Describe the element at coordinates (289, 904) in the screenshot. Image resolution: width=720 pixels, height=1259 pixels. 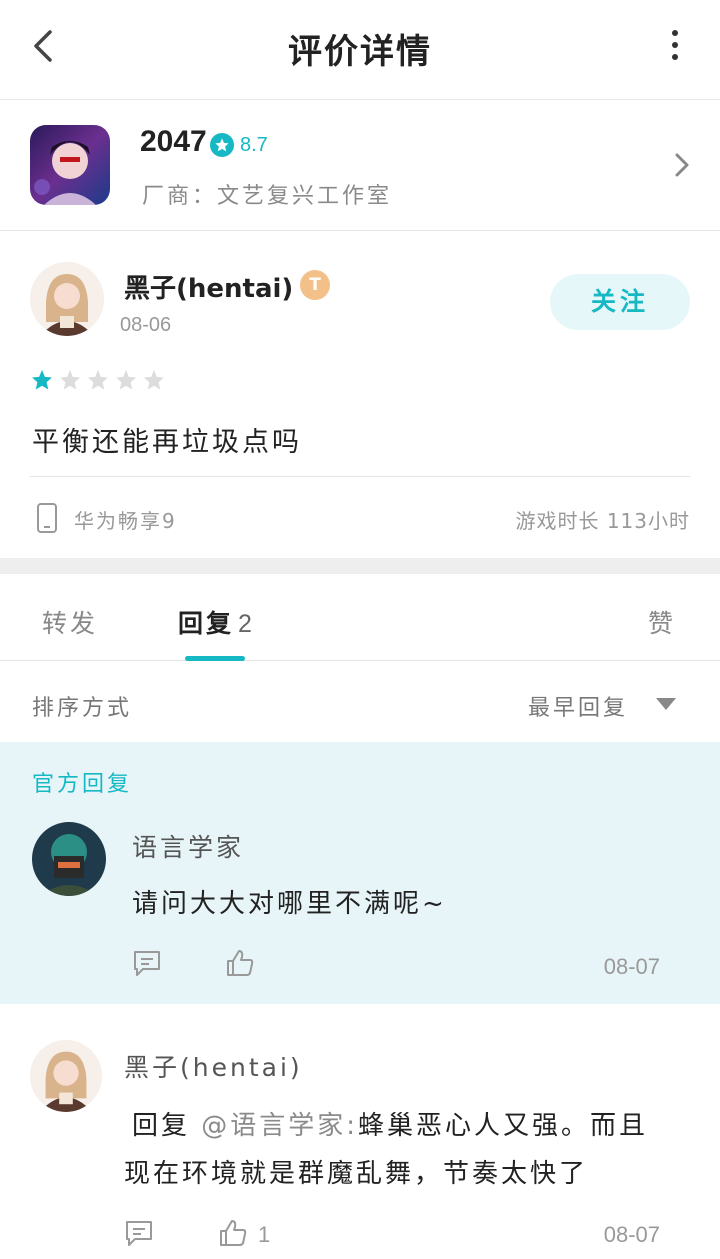
I see `official-reply-text: 请问大大对哪里不满呢~` at that location.